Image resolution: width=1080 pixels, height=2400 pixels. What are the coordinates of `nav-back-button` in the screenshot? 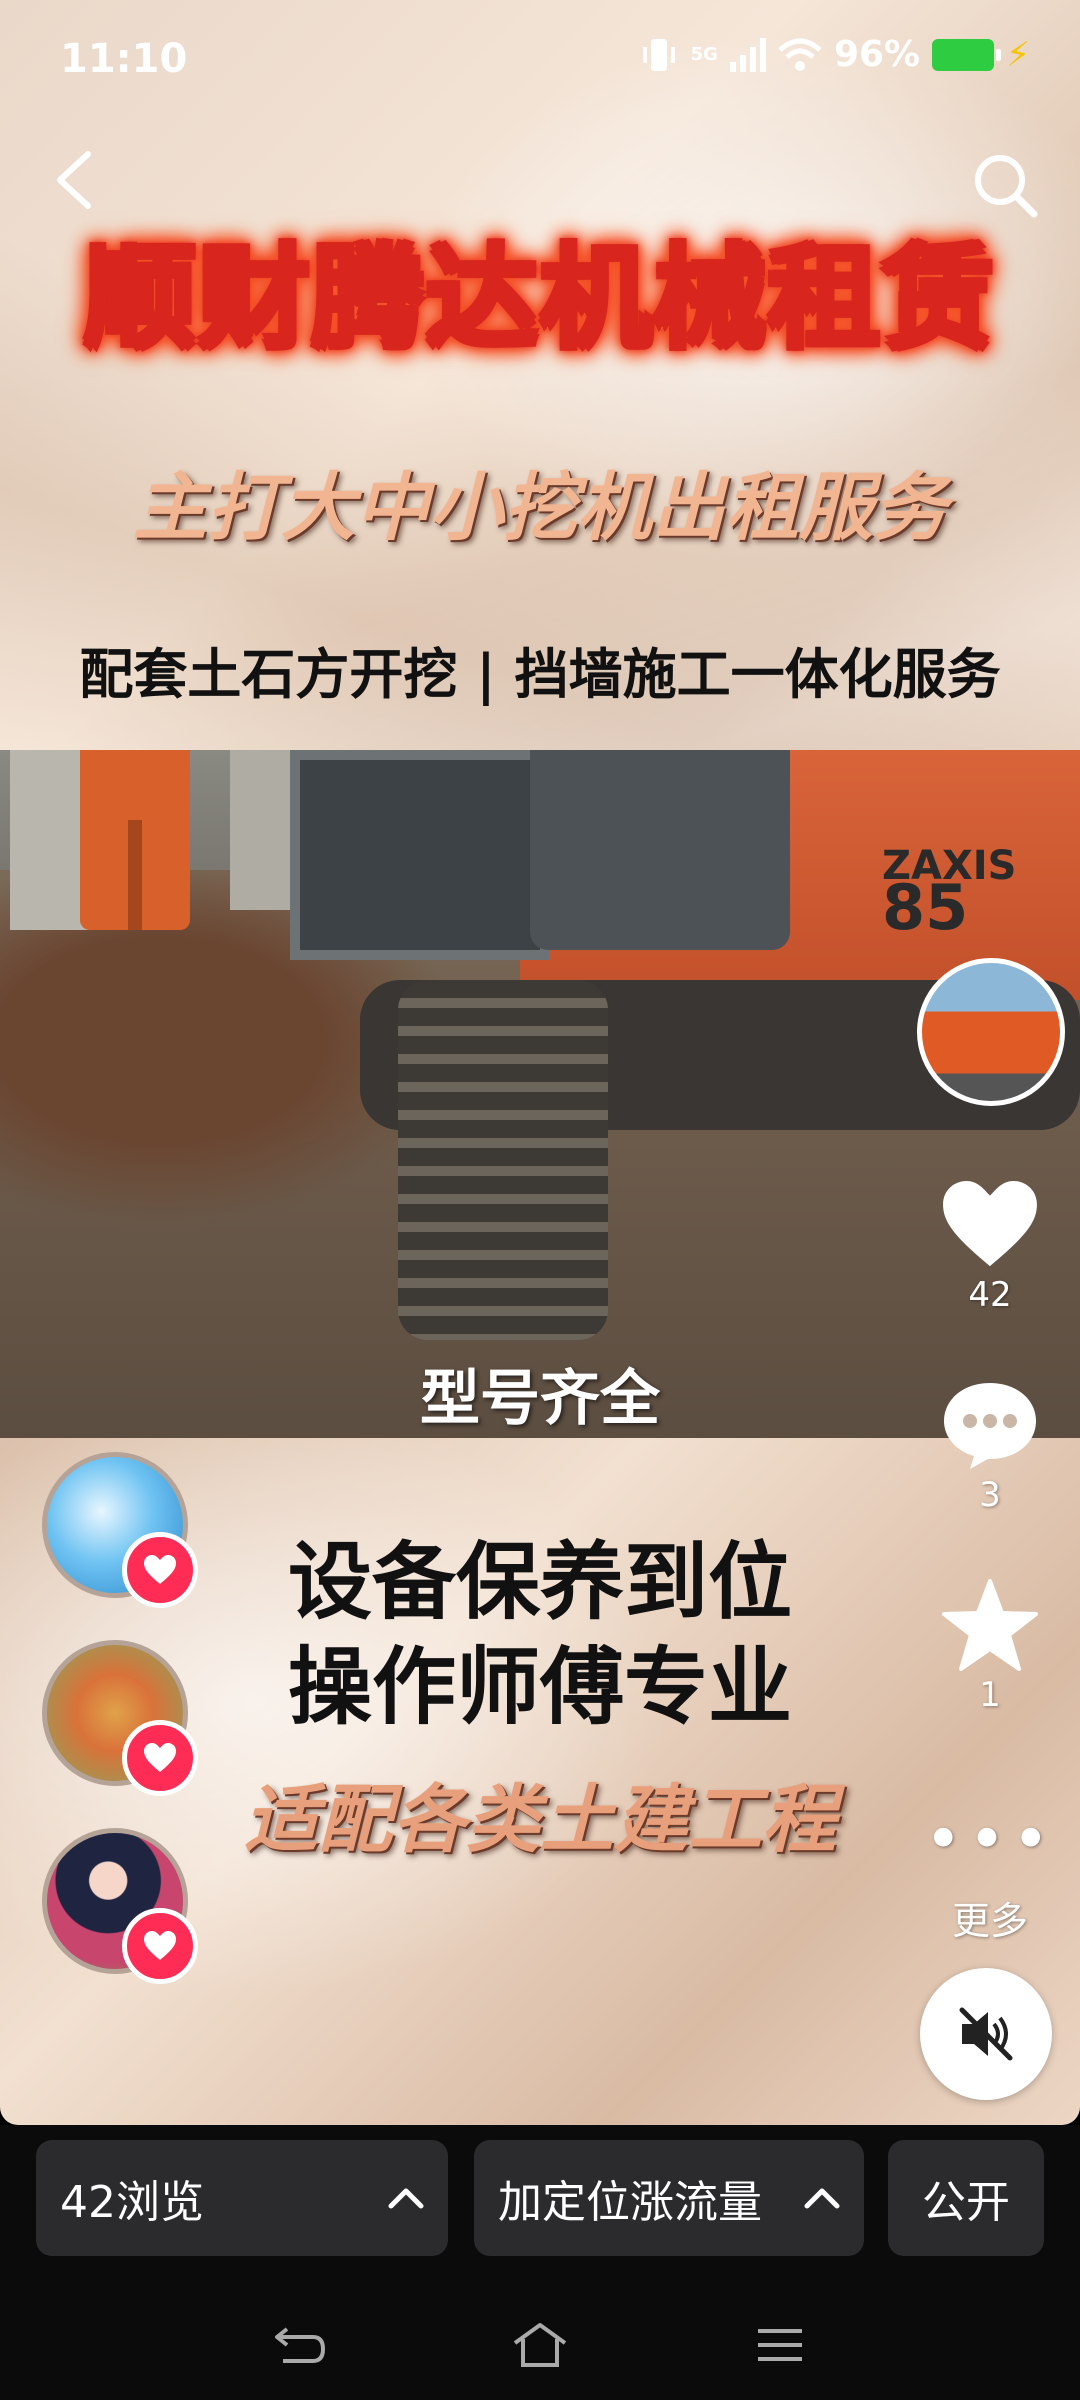 It's located at (300, 2345).